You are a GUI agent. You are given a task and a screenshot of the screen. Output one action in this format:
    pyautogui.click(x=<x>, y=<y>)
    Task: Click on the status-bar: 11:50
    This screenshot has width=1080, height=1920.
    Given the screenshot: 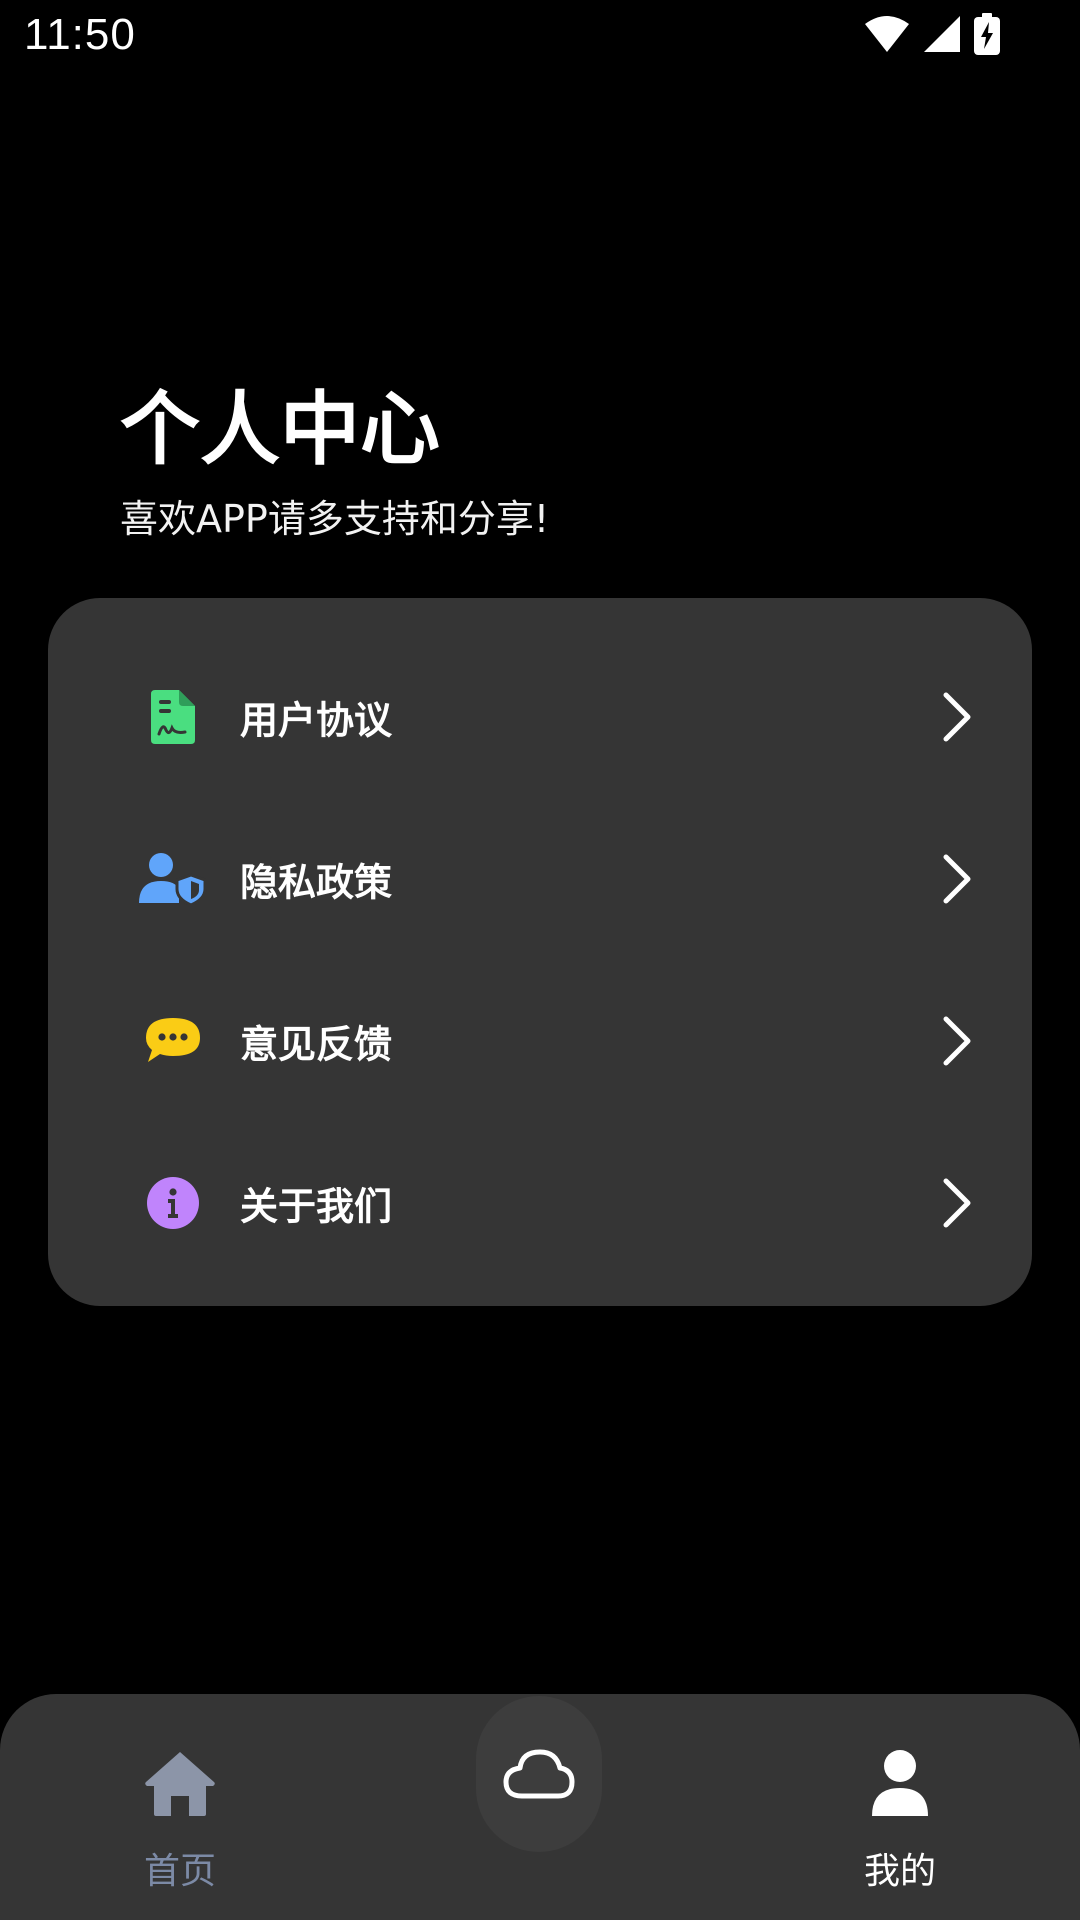 What is the action you would take?
    pyautogui.click(x=540, y=36)
    